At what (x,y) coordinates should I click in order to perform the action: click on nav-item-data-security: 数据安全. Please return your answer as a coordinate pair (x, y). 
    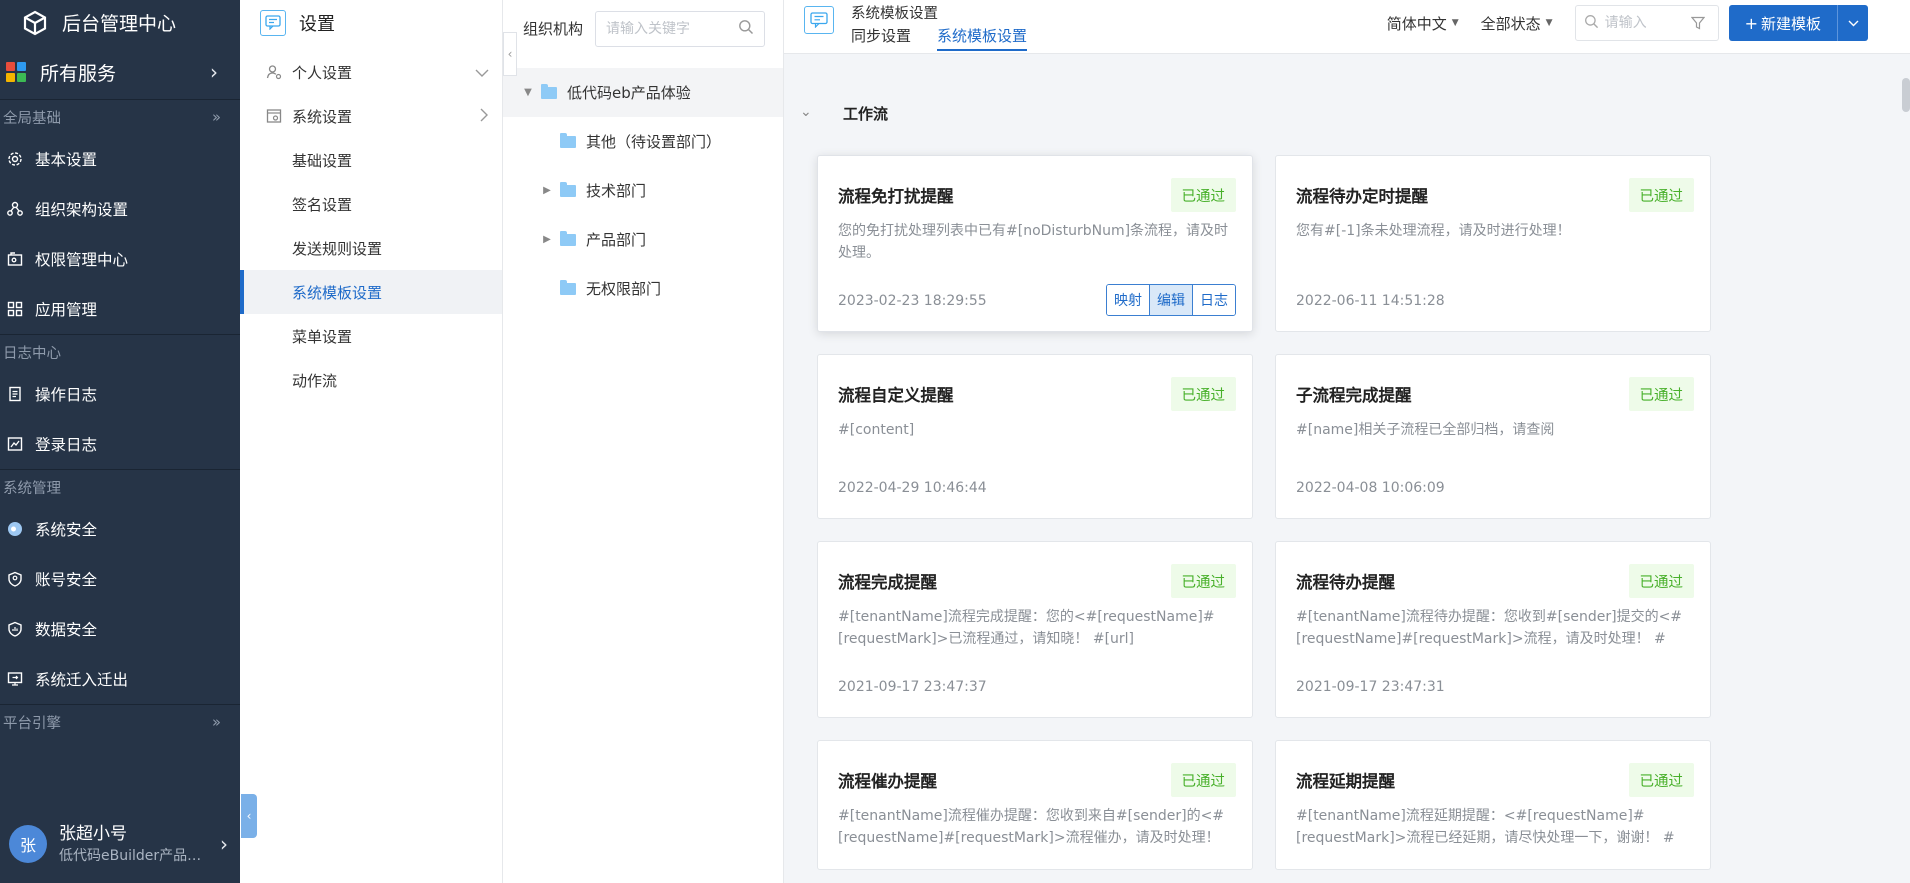
    Looking at the image, I should click on (120, 629).